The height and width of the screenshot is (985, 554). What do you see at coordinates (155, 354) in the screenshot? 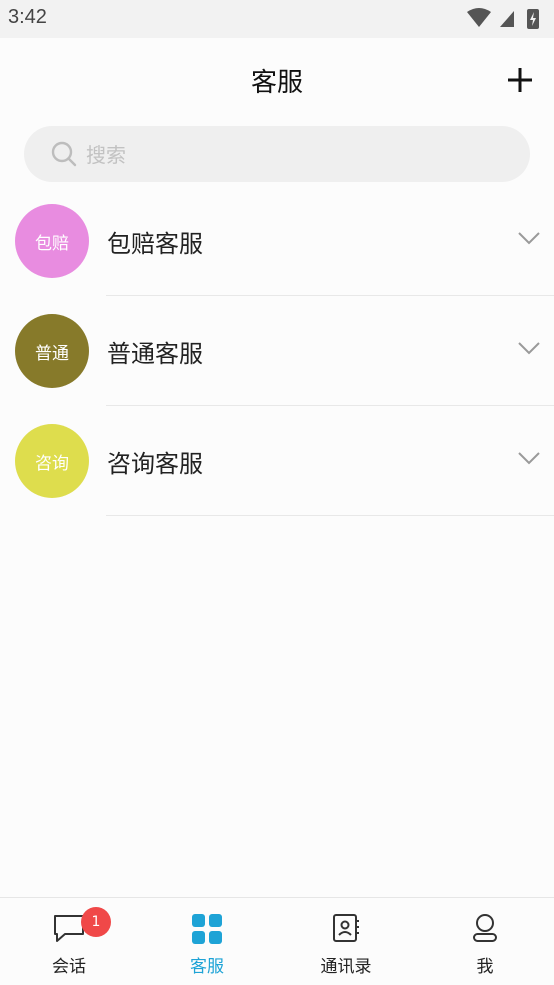
I see `list-item-label: 普通客服` at bounding box center [155, 354].